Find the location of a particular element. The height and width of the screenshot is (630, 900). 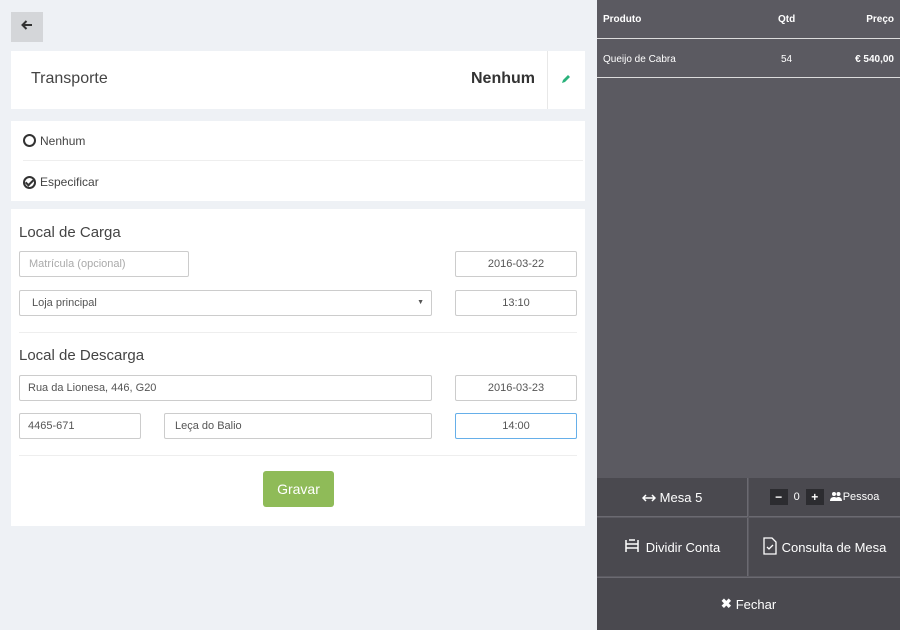

change-table-button: Mesa 5 is located at coordinates (672, 497).